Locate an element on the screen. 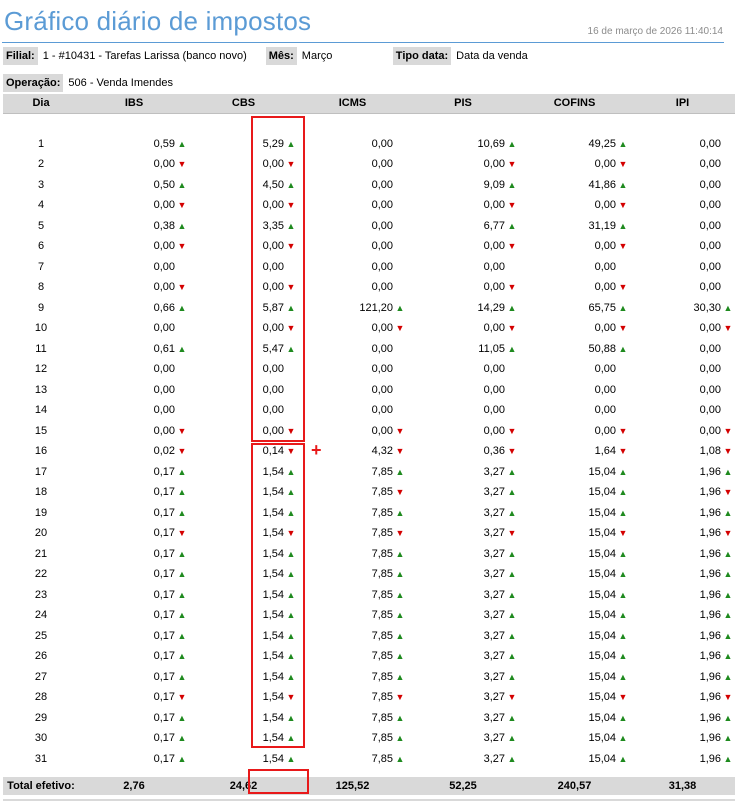  day-cell: 22 is located at coordinates (41, 574).